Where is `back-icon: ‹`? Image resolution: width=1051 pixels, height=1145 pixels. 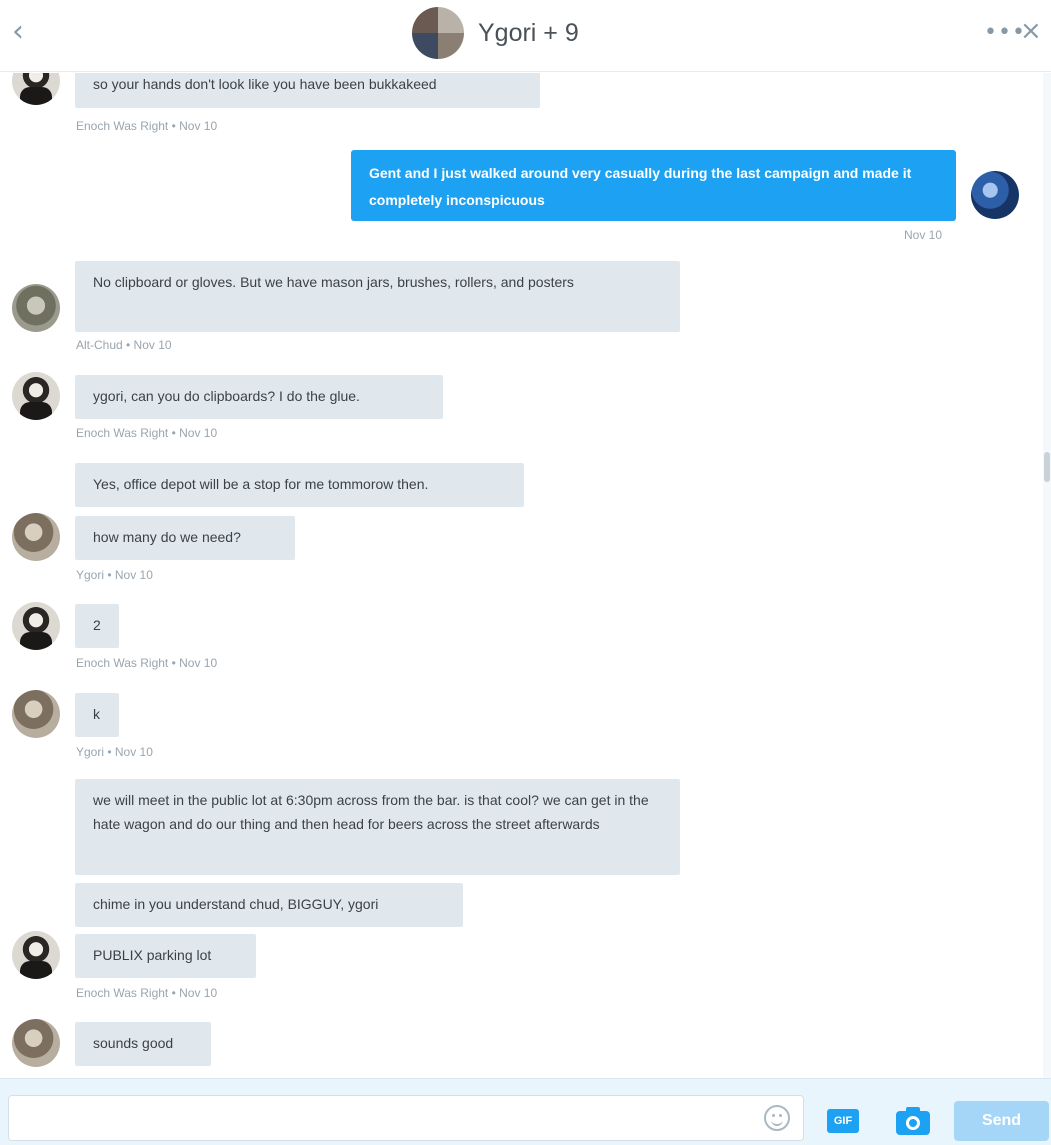
back-icon: ‹ is located at coordinates (27, 32).